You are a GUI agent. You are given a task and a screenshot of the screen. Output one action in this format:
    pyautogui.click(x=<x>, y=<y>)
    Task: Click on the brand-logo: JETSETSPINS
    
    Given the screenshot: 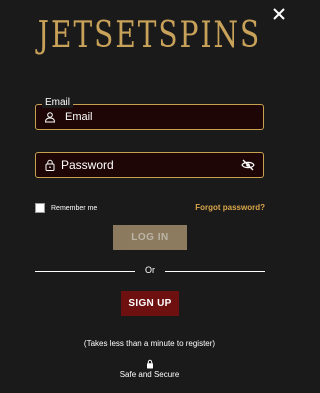 What is the action you would take?
    pyautogui.click(x=149, y=34)
    